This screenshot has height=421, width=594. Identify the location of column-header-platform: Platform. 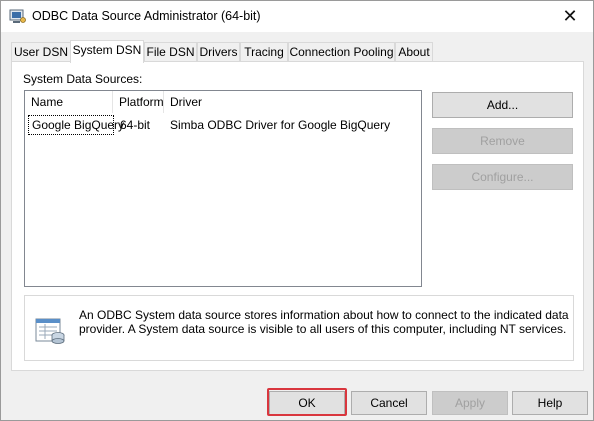
(138, 102).